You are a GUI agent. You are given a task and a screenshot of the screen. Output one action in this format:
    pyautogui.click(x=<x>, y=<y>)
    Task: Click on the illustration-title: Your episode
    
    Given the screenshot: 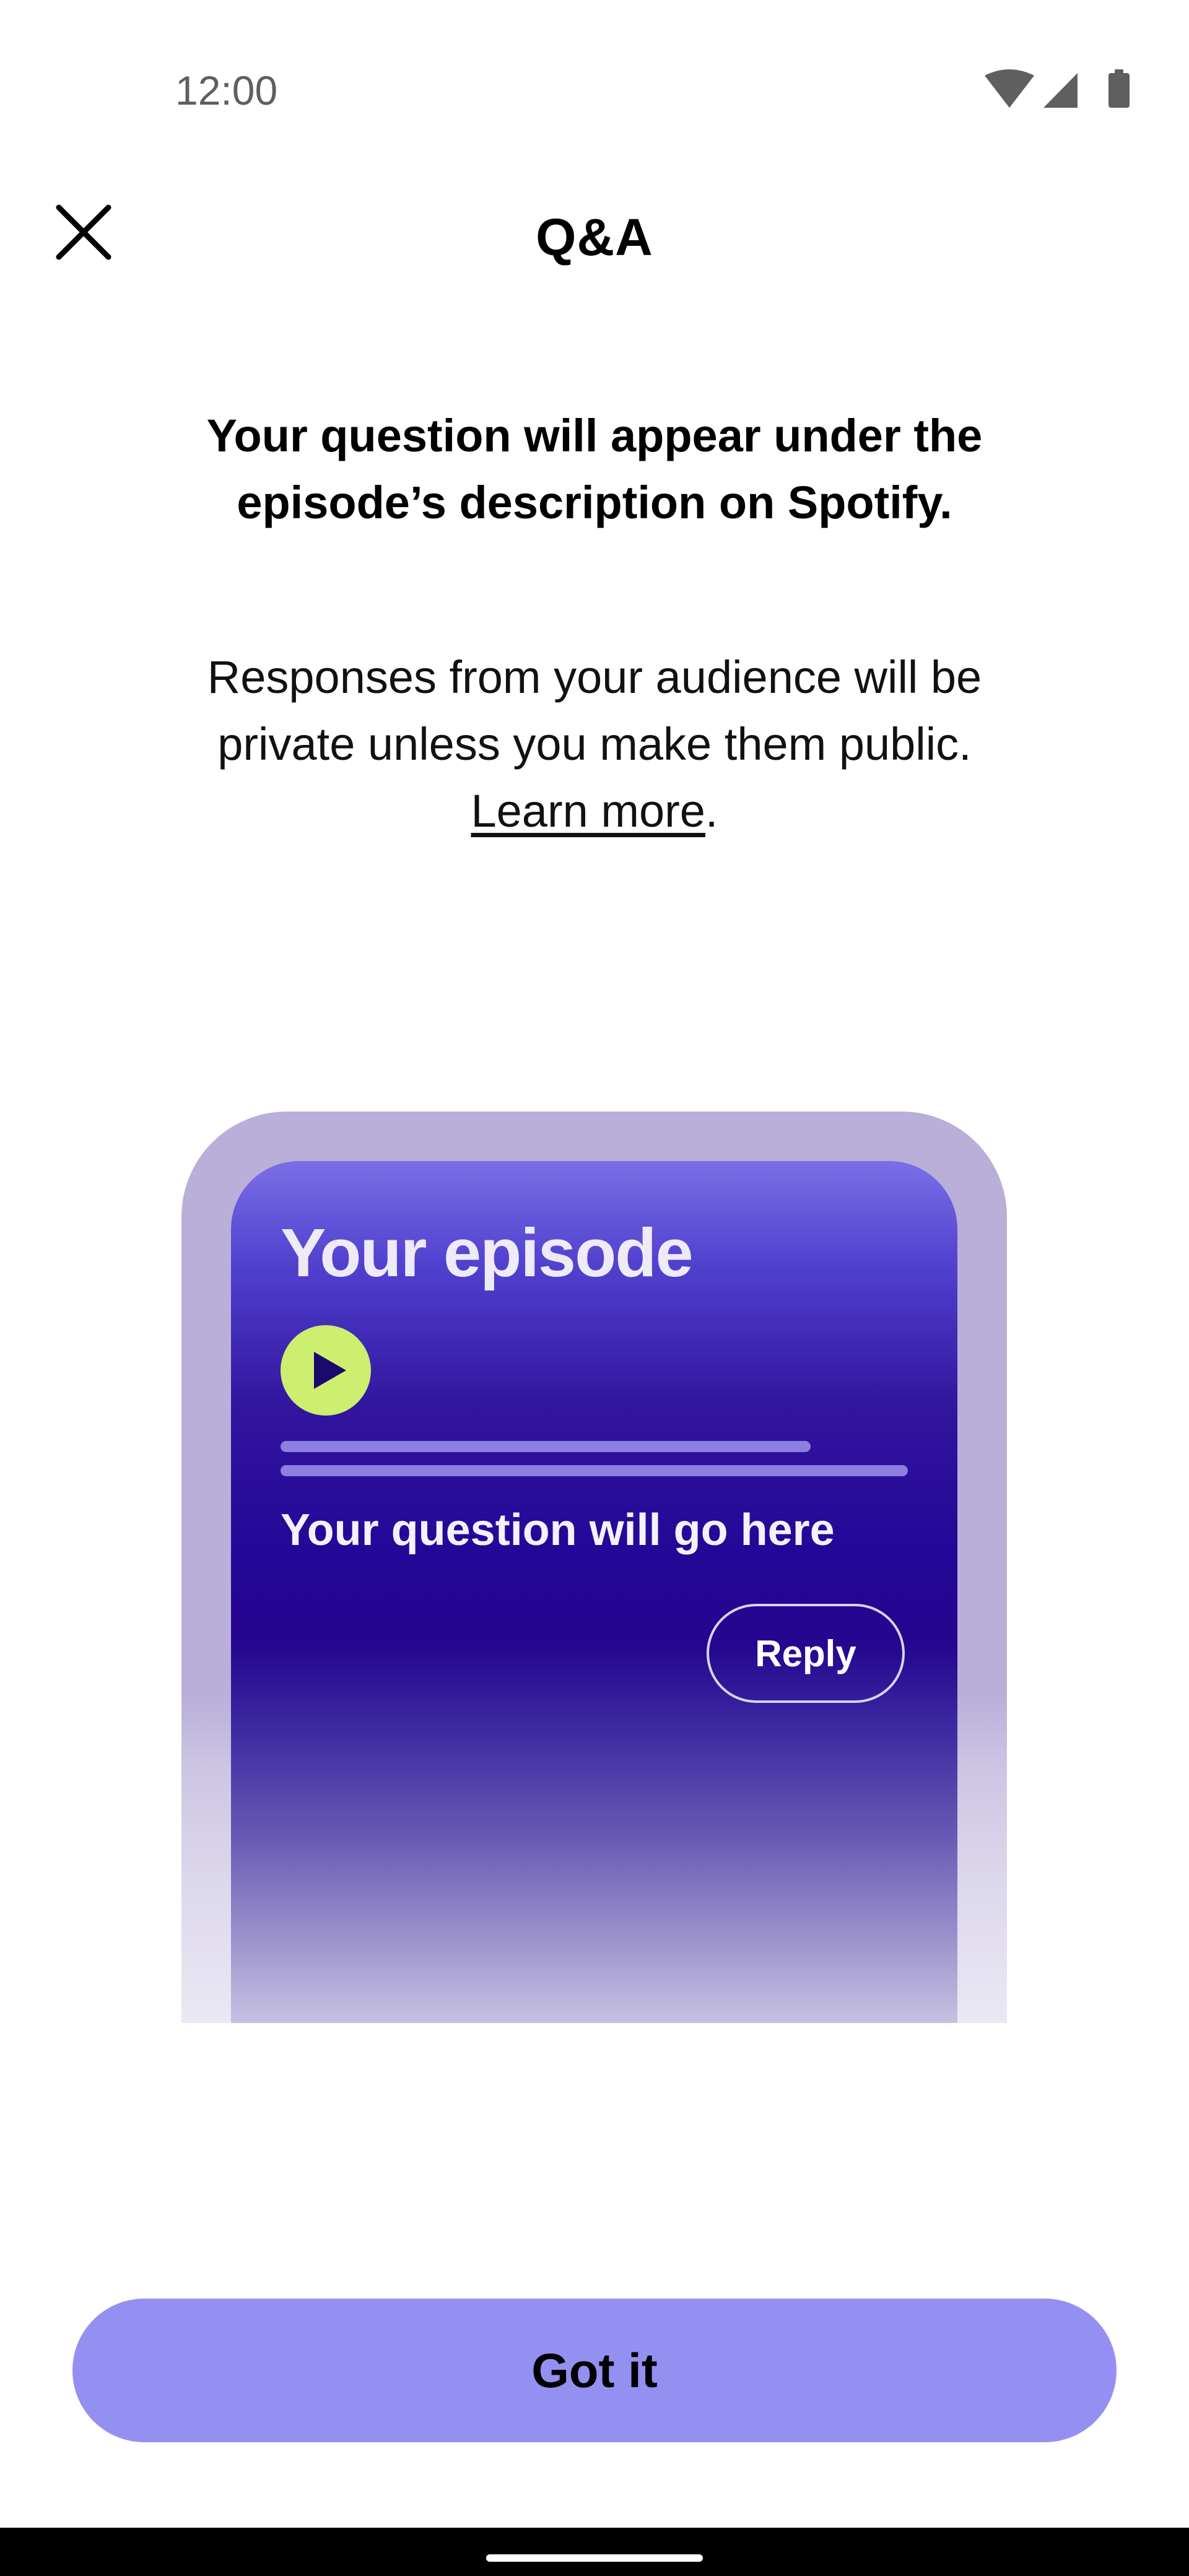 What is the action you would take?
    pyautogui.click(x=487, y=1253)
    